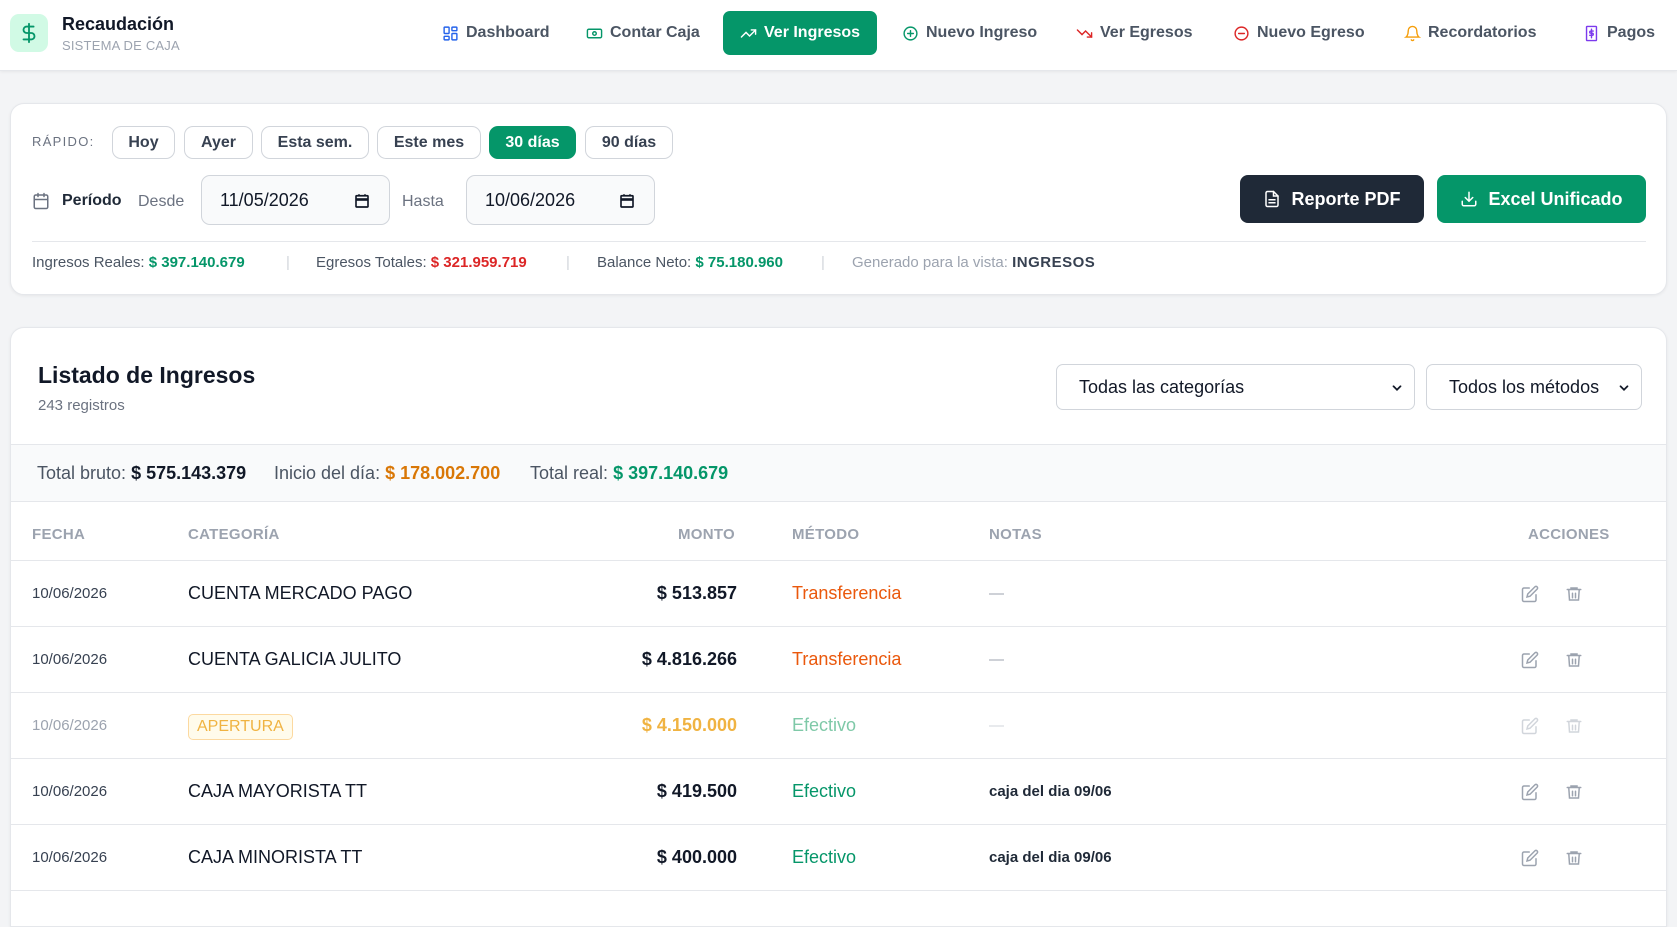 The width and height of the screenshot is (1677, 927). I want to click on column-notas: NOTAS, so click(1015, 534).